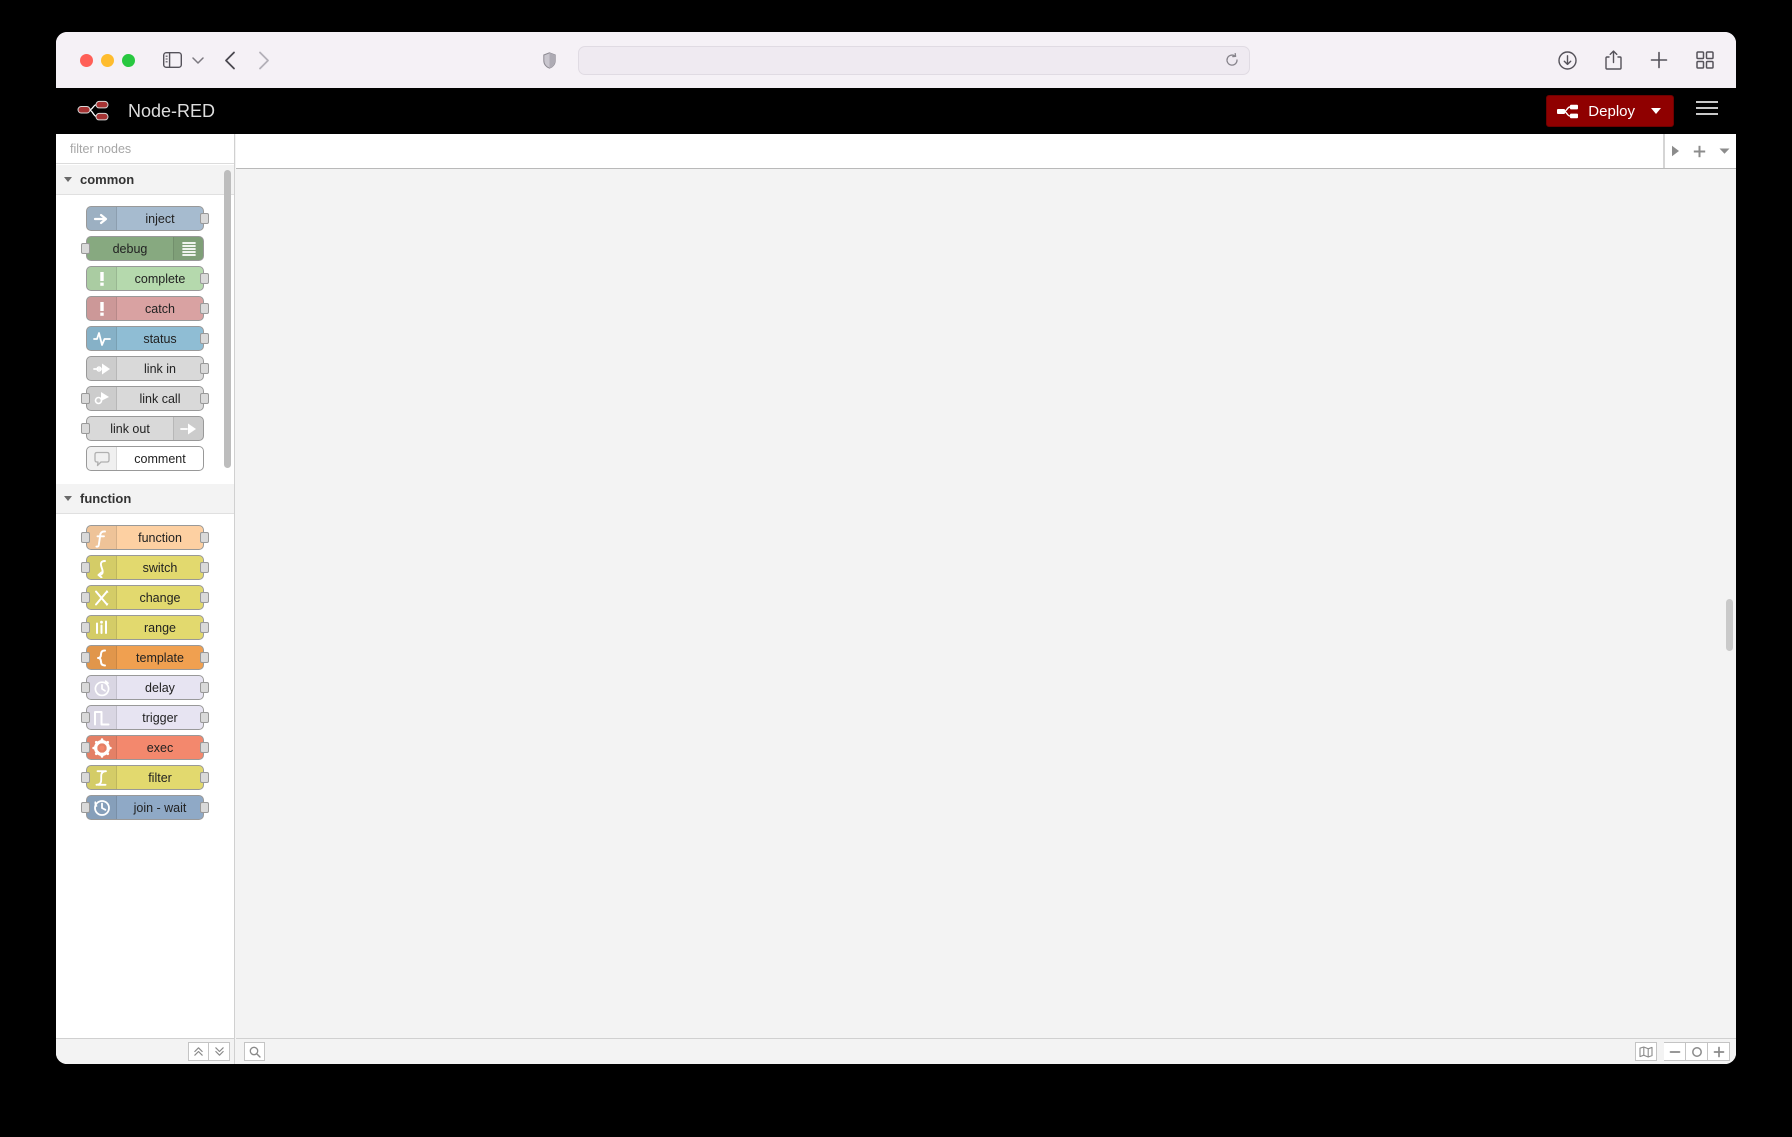 This screenshot has width=1792, height=1137. What do you see at coordinates (1675, 1051) in the screenshot?
I see `zoom-out-button` at bounding box center [1675, 1051].